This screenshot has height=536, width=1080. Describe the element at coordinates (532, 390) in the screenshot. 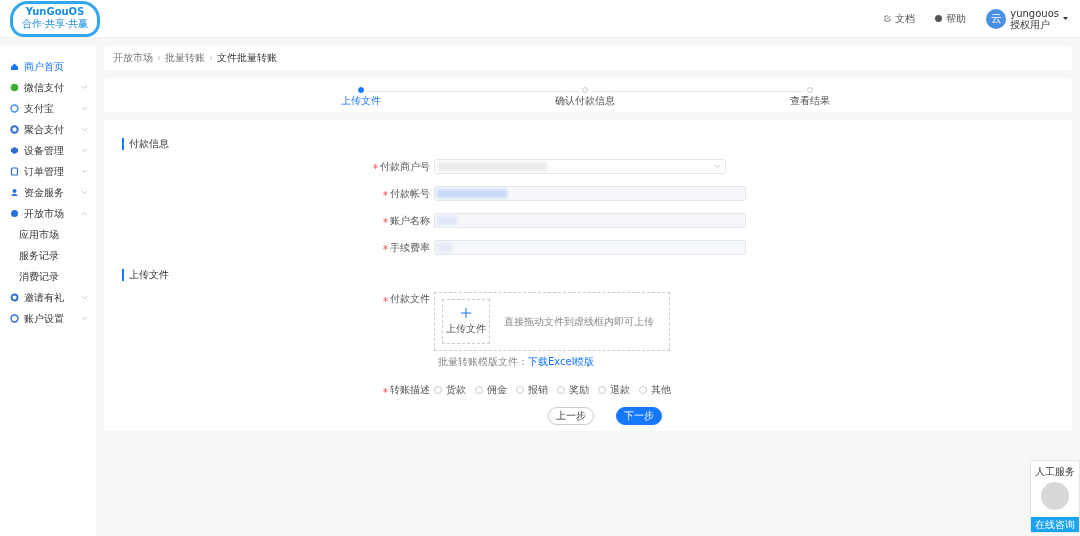

I see `radio-option: 报销` at that location.